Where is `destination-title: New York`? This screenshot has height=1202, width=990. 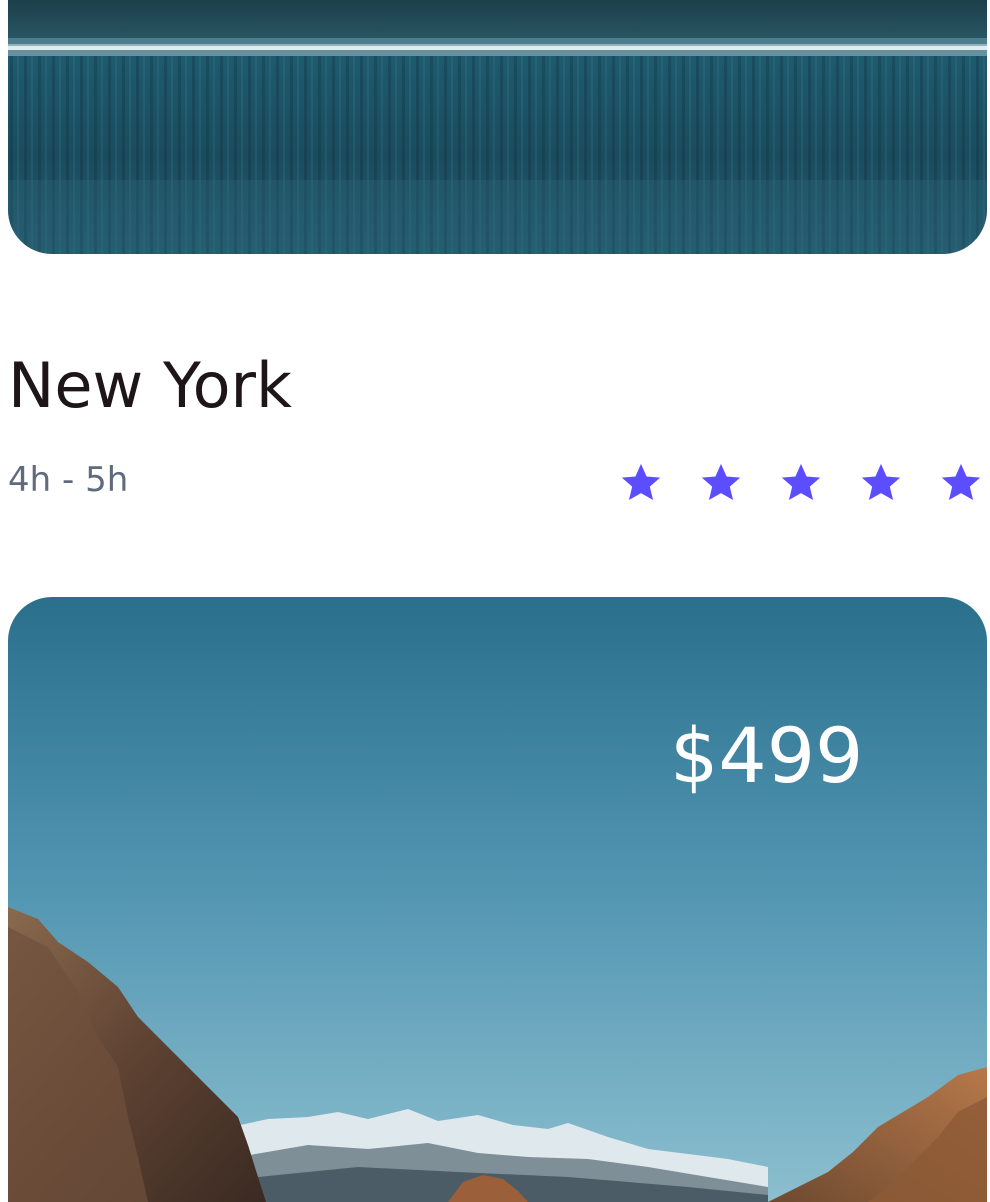
destination-title: New York is located at coordinates (150, 385).